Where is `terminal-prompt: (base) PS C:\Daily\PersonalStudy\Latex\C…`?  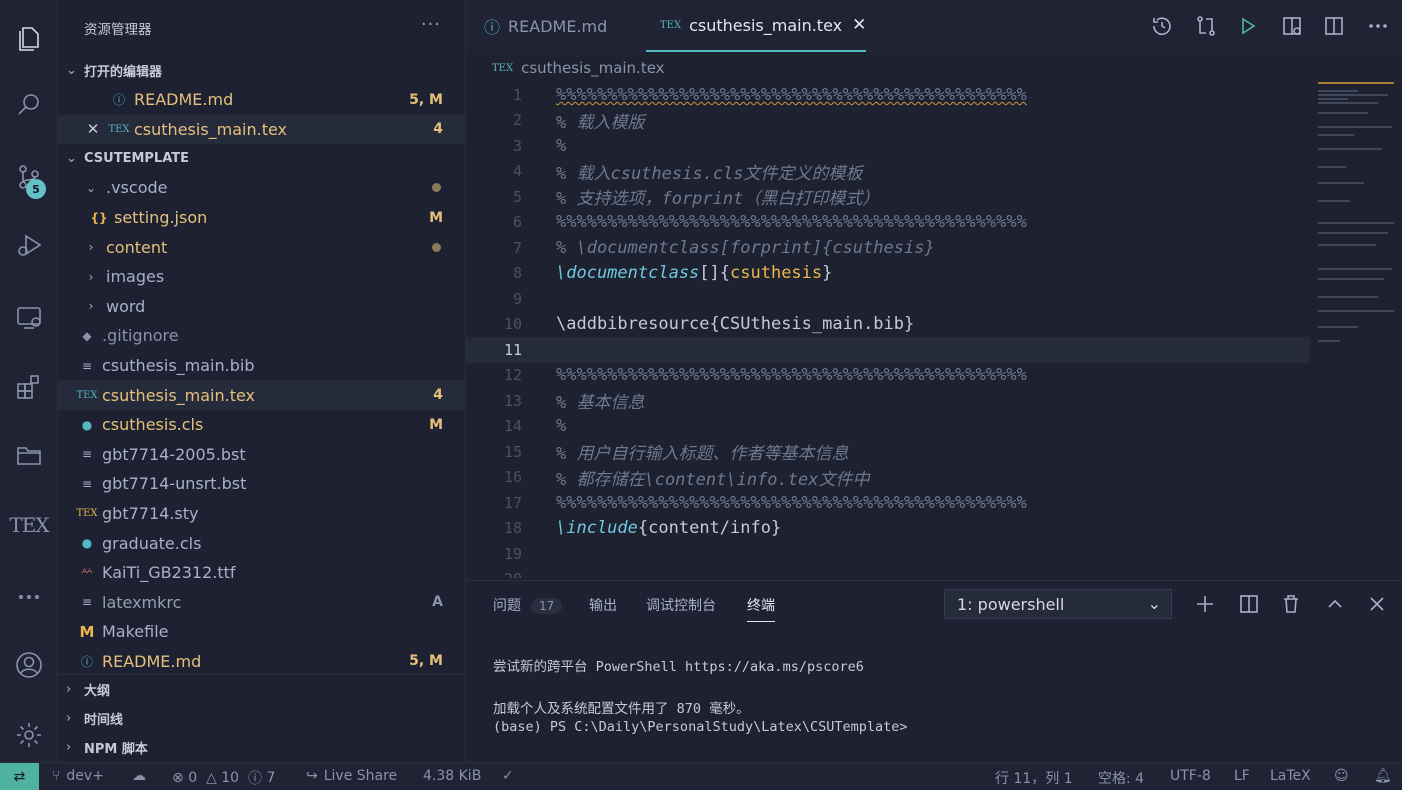 terminal-prompt: (base) PS C:\Daily\PersonalStudy\Latex\C… is located at coordinates (700, 727).